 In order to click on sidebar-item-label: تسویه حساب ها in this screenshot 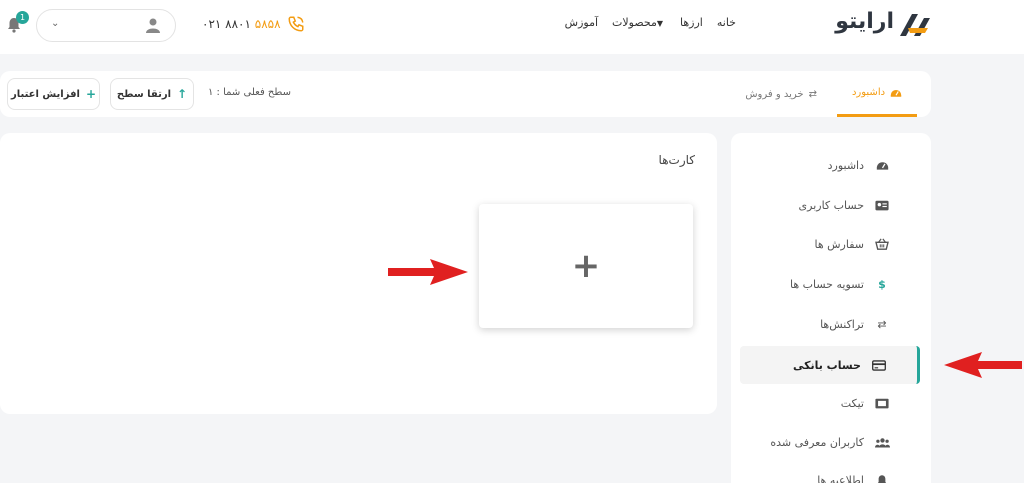, I will do `click(827, 284)`.